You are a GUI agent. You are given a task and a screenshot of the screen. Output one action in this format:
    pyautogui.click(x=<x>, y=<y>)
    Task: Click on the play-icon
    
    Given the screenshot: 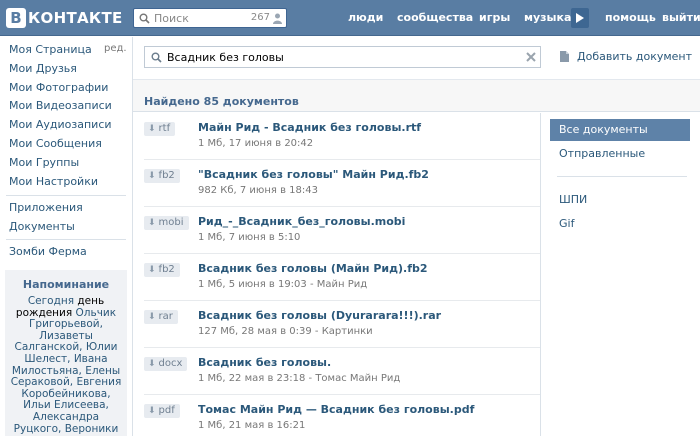 What is the action you would take?
    pyautogui.click(x=580, y=18)
    